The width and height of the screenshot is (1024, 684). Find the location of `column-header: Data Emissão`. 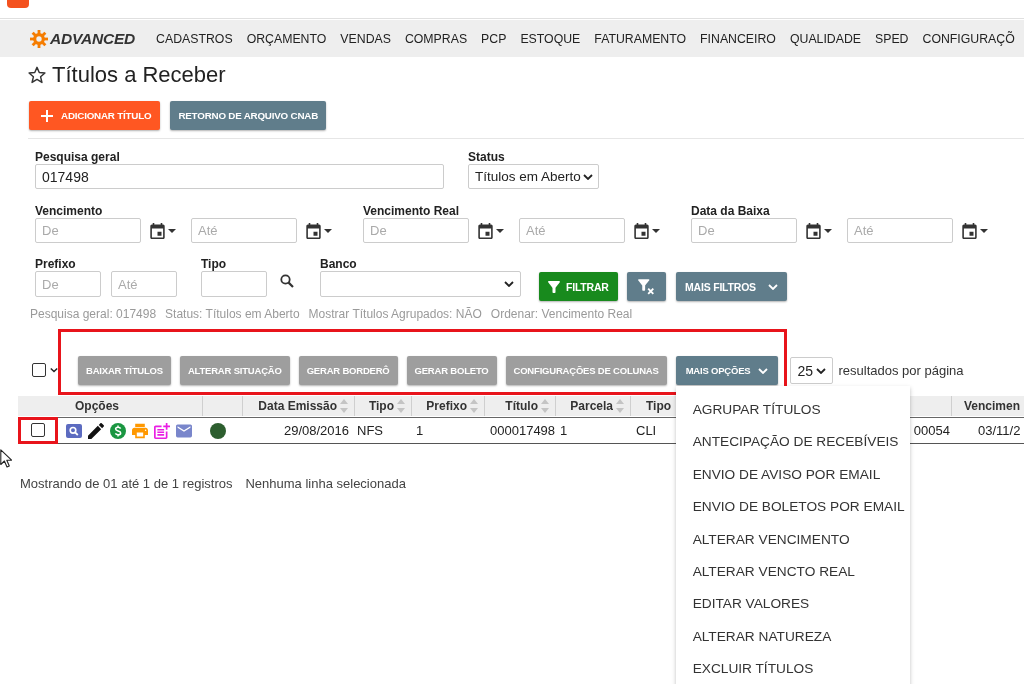

column-header: Data Emissão is located at coordinates (299, 406).